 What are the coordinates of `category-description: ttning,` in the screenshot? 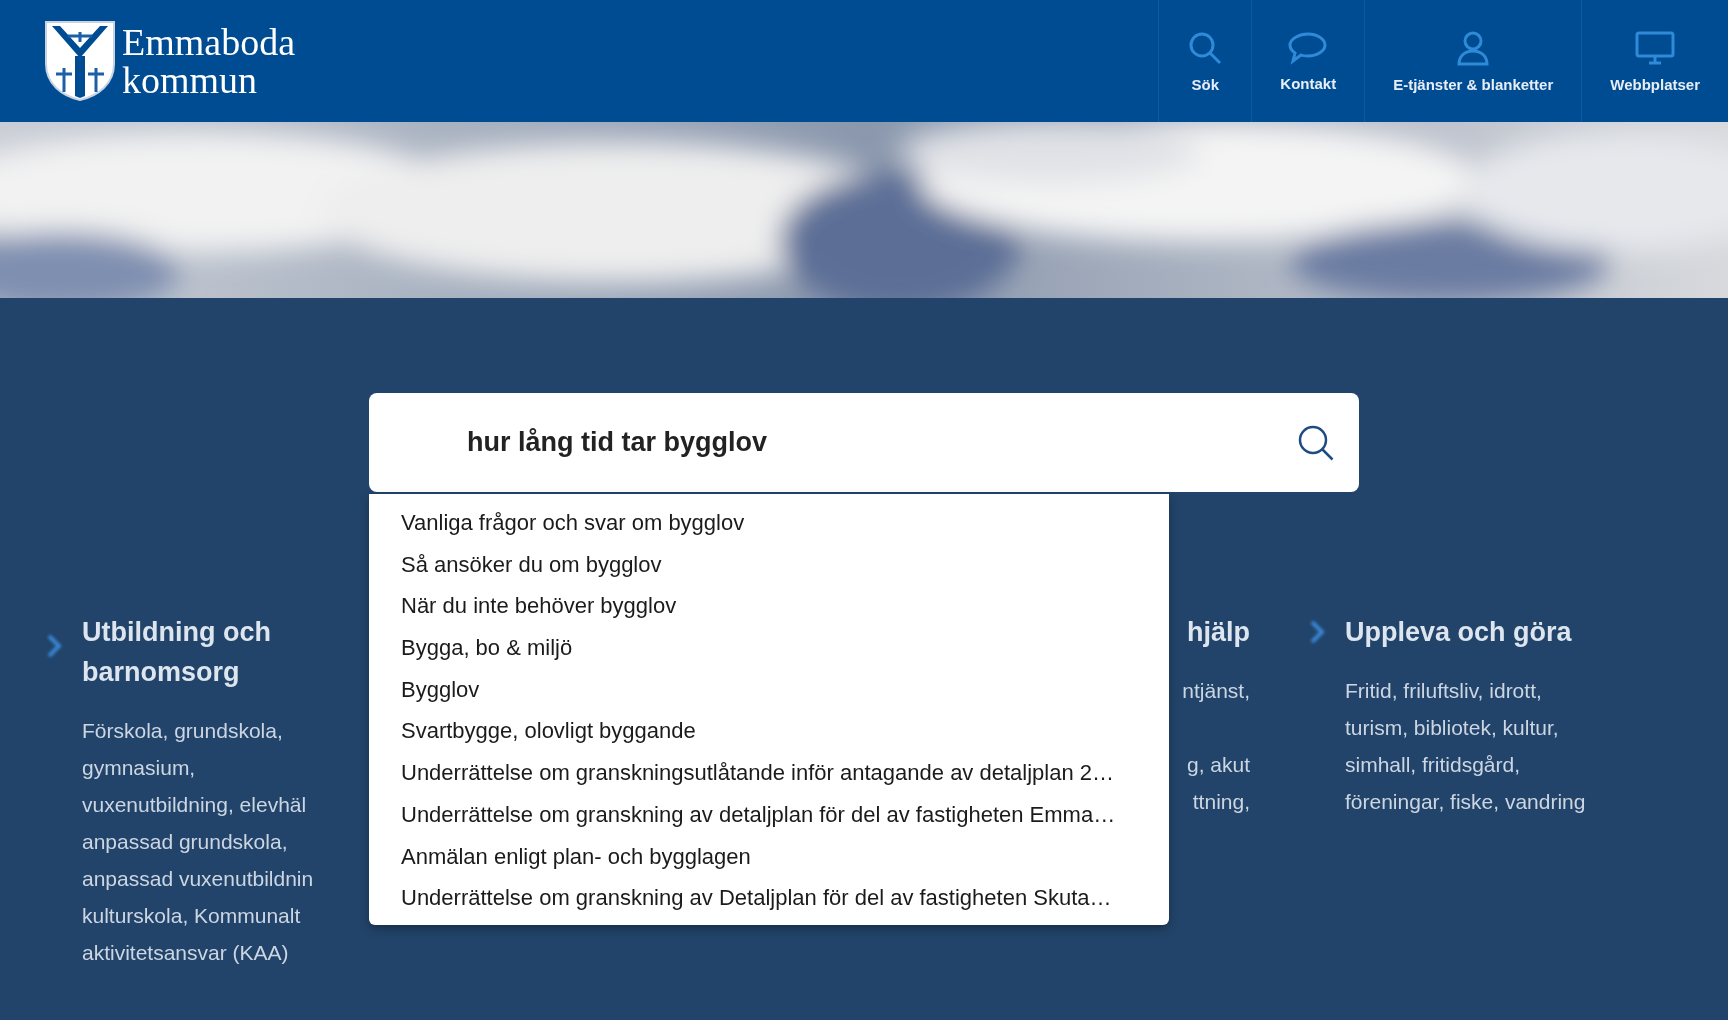 It's located at (1221, 802).